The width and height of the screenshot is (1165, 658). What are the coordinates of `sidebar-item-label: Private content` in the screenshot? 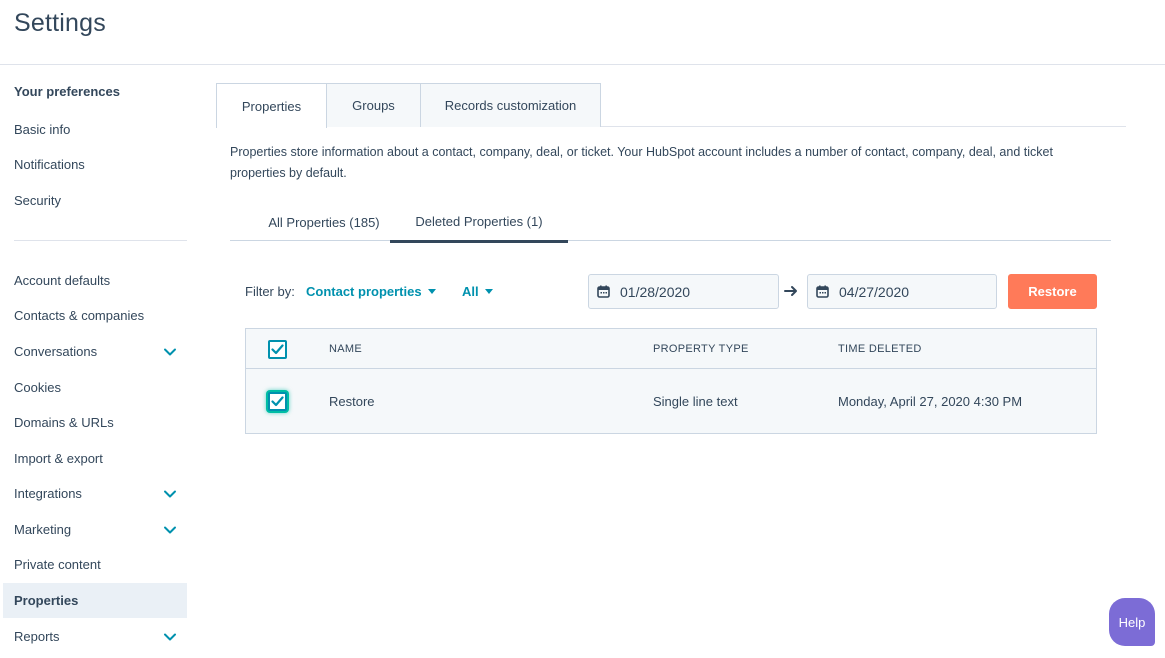 It's located at (57, 564).